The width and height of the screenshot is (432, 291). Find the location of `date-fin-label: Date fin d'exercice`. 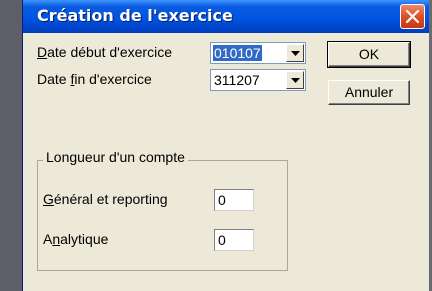

date-fin-label: Date fin d'exercice is located at coordinates (94, 79).